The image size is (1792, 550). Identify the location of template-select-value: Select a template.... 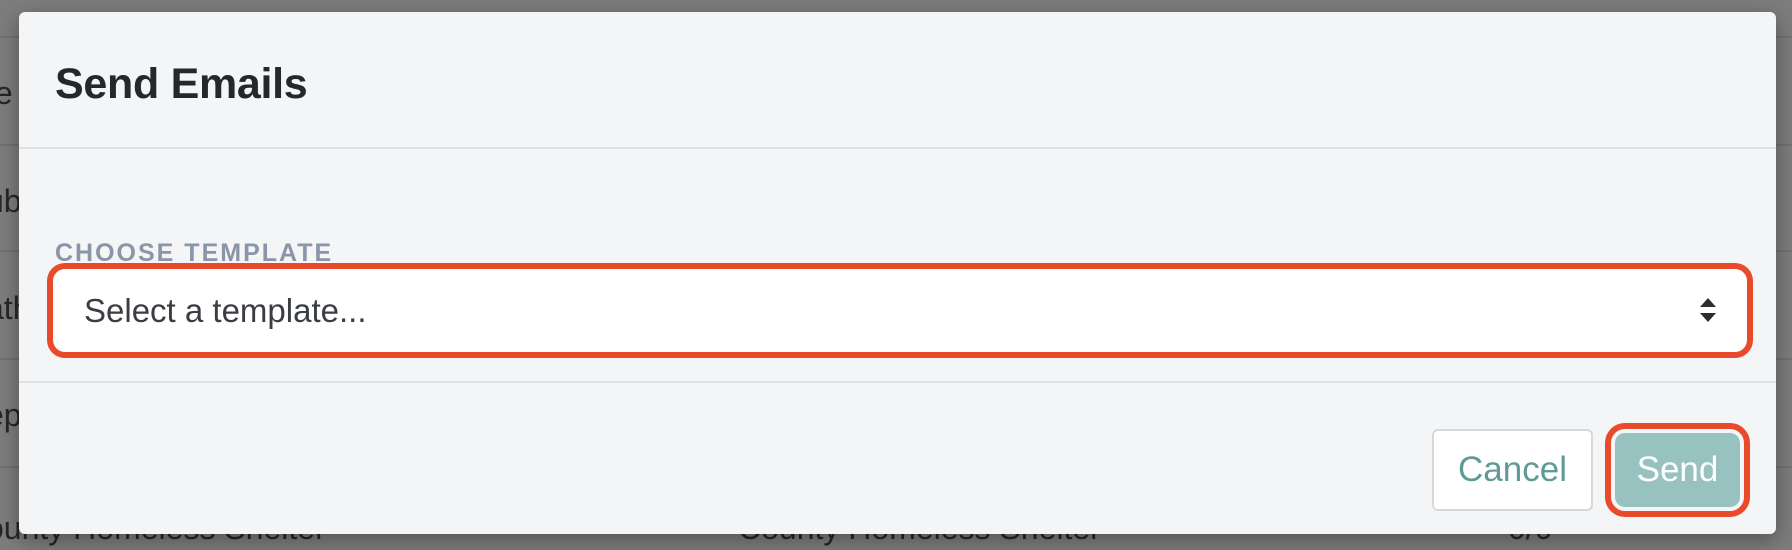
(225, 310).